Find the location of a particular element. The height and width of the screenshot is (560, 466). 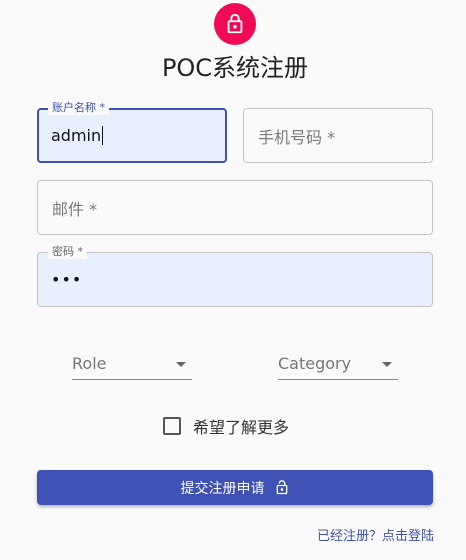

category-label: Category is located at coordinates (315, 363).